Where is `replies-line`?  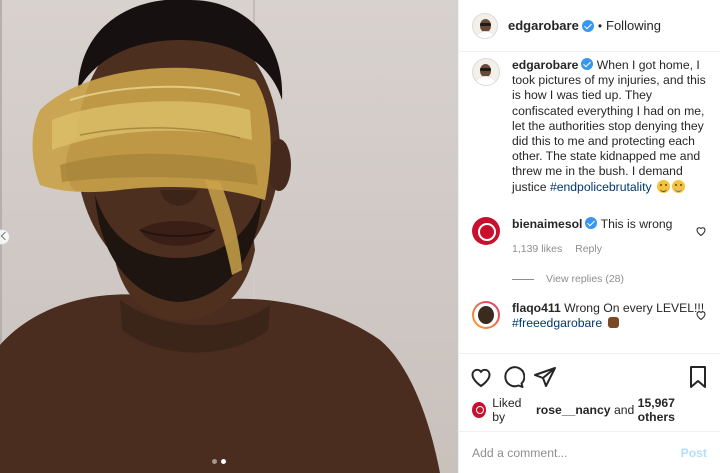 replies-line is located at coordinates (523, 279).